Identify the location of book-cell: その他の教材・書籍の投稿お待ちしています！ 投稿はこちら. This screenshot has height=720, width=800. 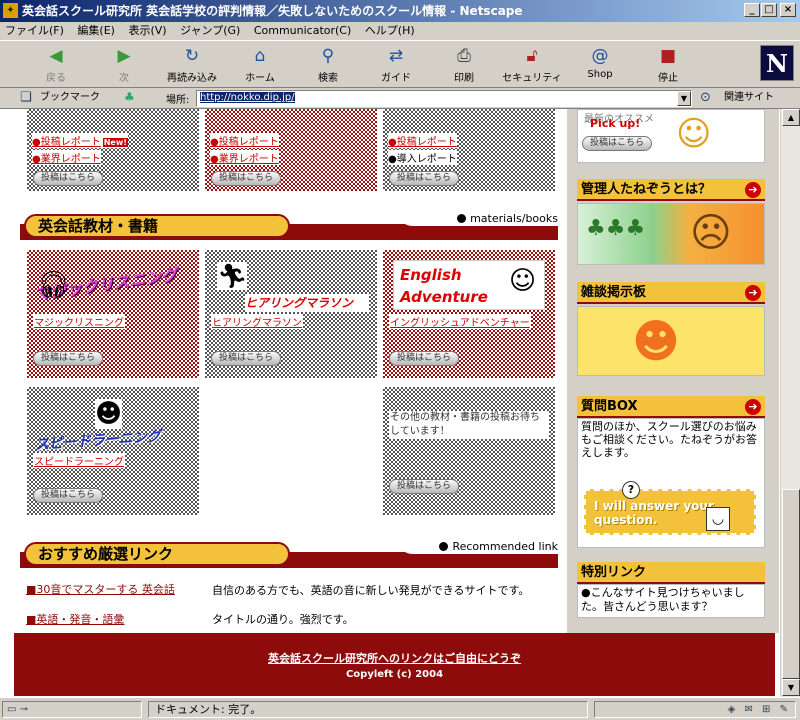
(469, 451).